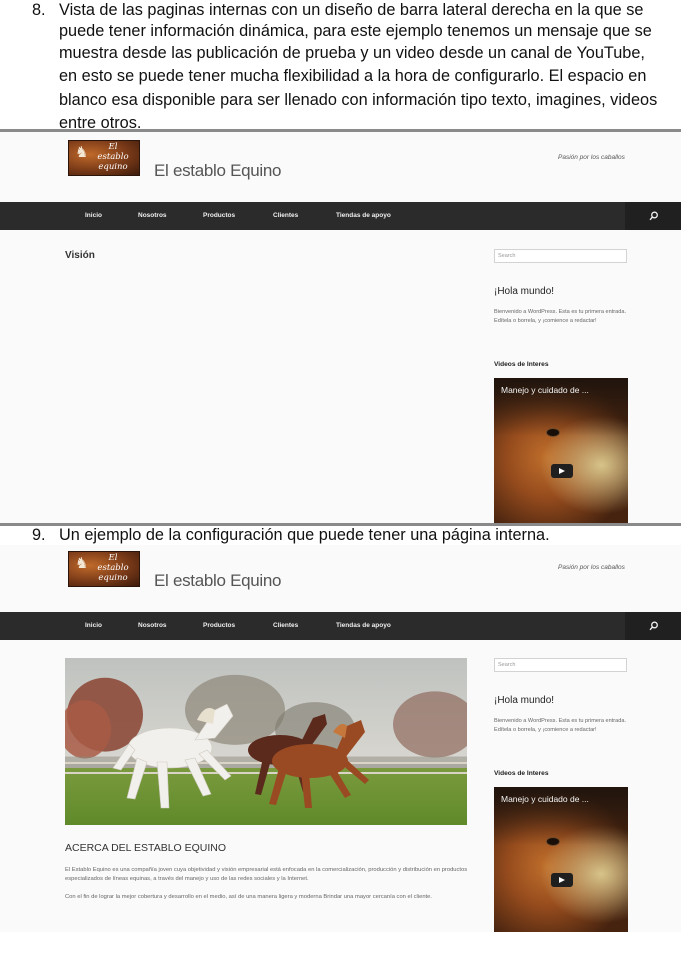 The width and height of the screenshot is (681, 960). Describe the element at coordinates (240, 756) in the screenshot. I see `horses-illustration` at that location.